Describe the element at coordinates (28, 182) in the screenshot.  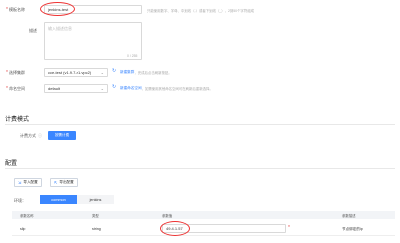
I see `import-config-button: ⇲ 导入配置` at that location.